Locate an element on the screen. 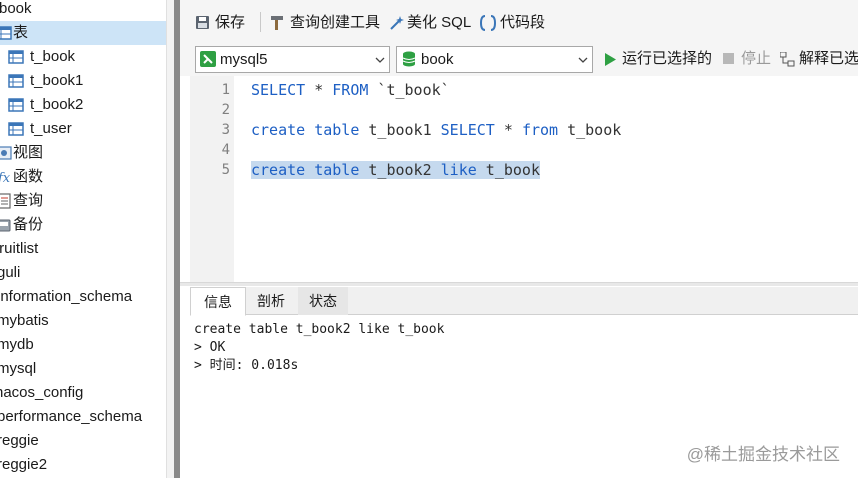 The image size is (858, 478). tree-db-label: mydb is located at coordinates (17, 344).